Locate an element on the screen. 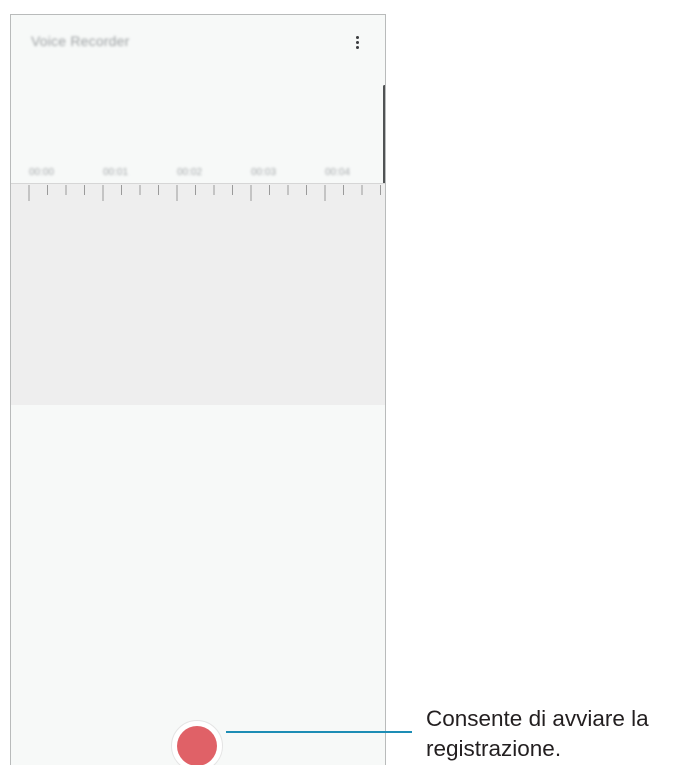 This screenshot has width=684, height=765. callout-text-line2: registrazione. is located at coordinates (494, 748).